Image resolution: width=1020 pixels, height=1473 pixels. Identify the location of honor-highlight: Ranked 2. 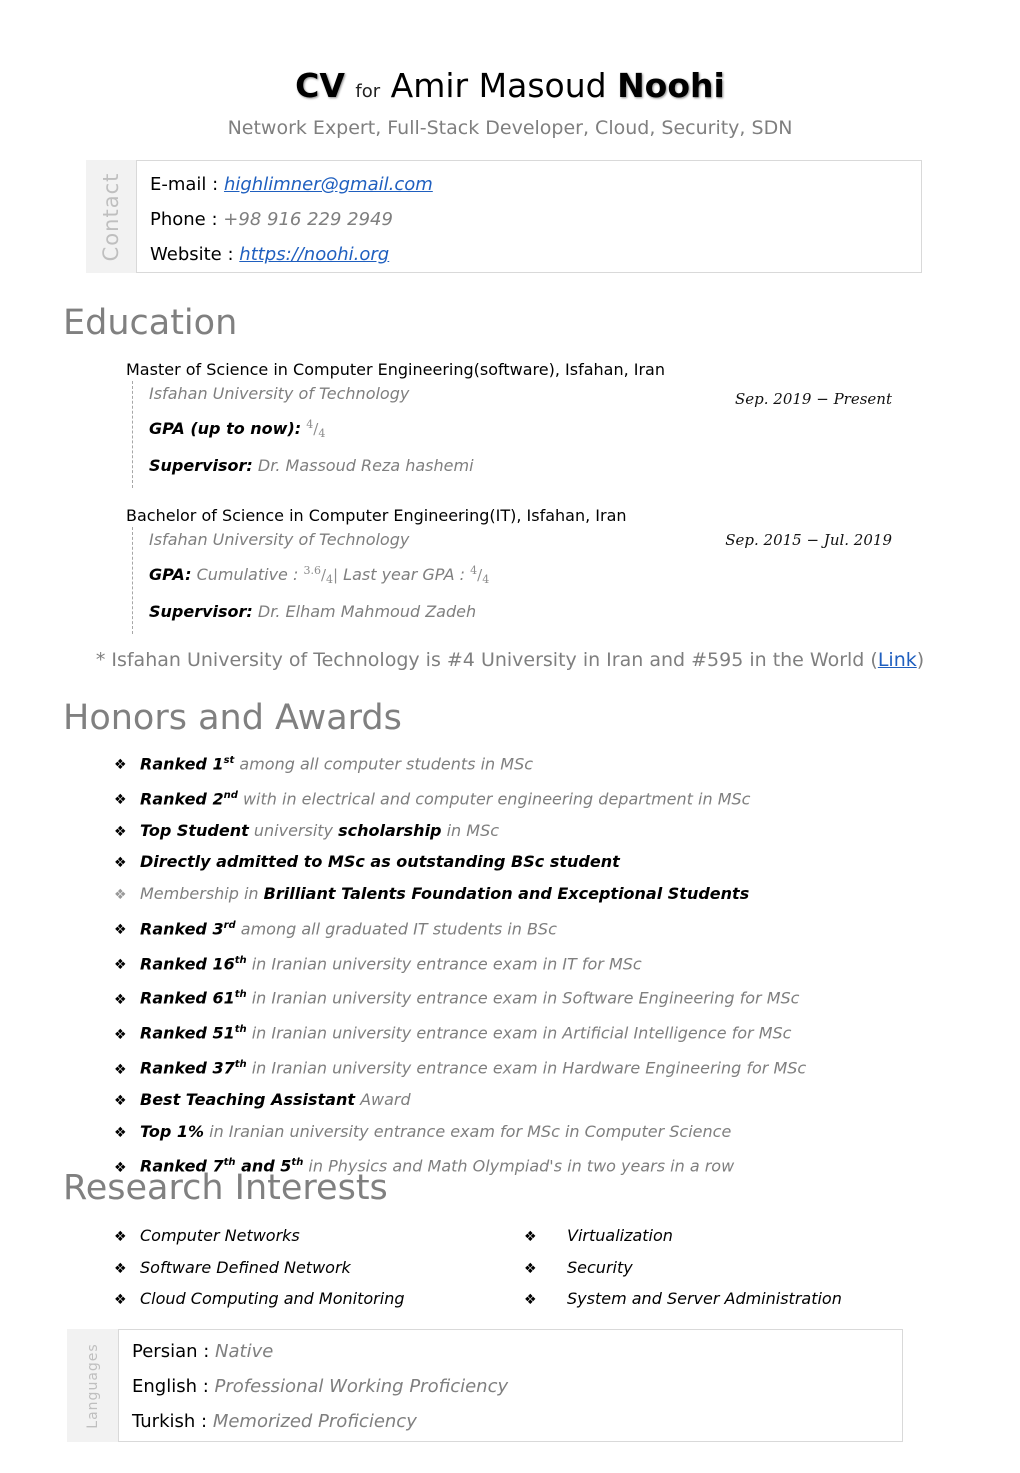
(182, 799).